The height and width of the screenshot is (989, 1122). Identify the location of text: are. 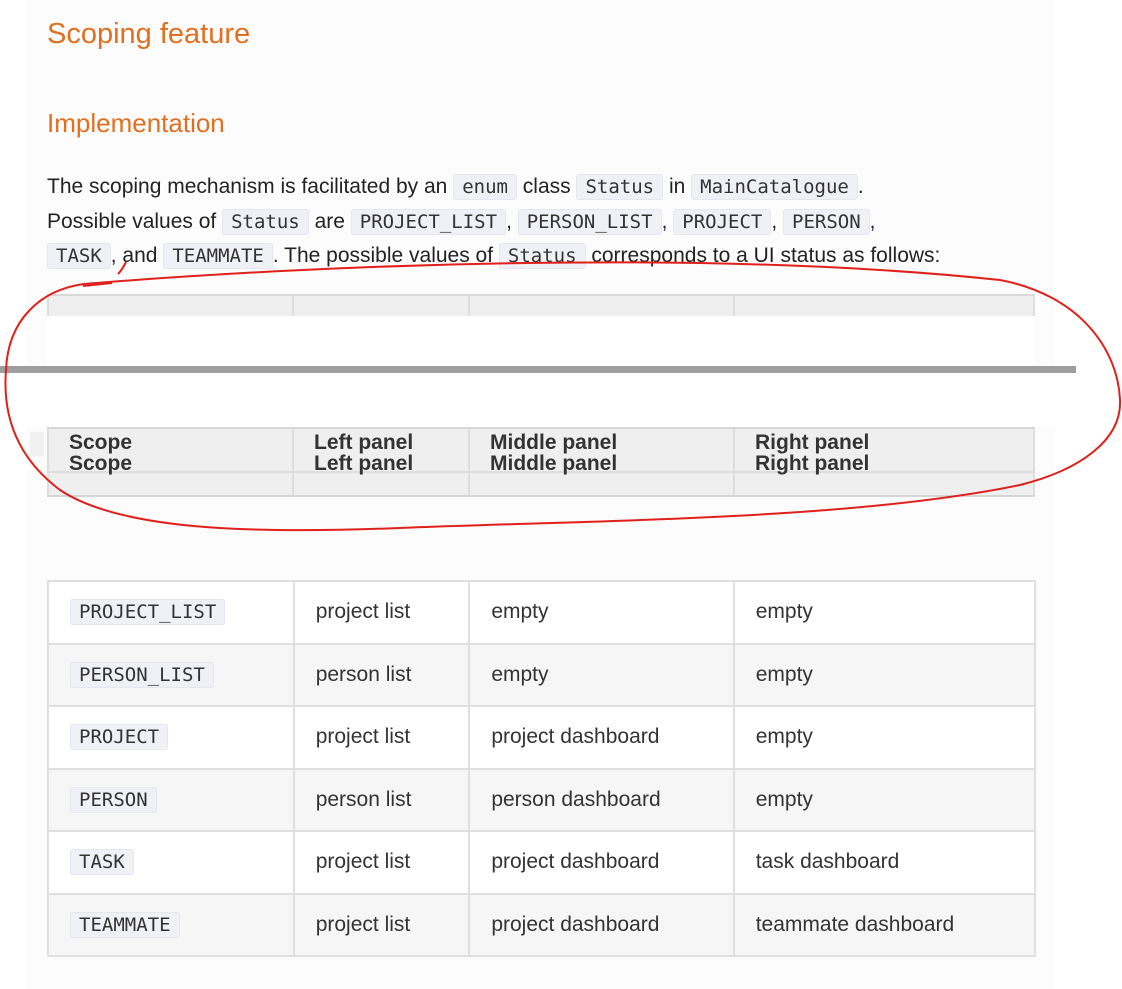
(329, 221).